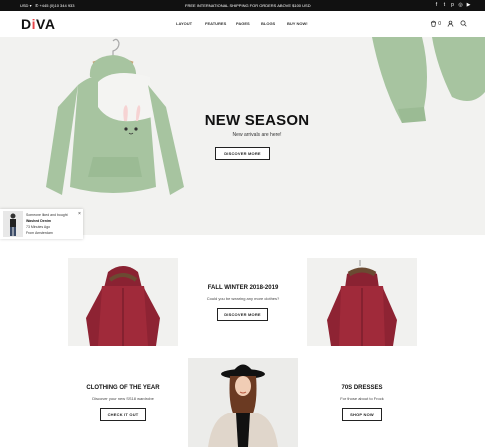 This screenshot has width=485, height=447. Describe the element at coordinates (435, 23) in the screenshot. I see `cart-icon: 0` at that location.